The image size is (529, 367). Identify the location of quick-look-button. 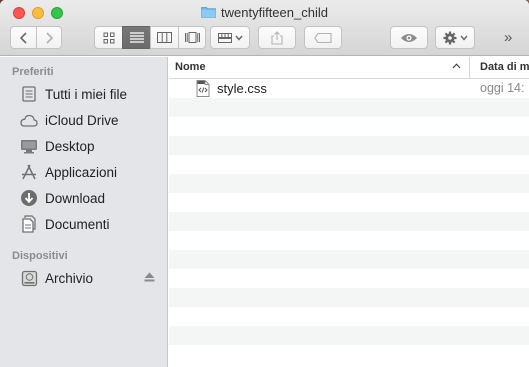
(409, 37).